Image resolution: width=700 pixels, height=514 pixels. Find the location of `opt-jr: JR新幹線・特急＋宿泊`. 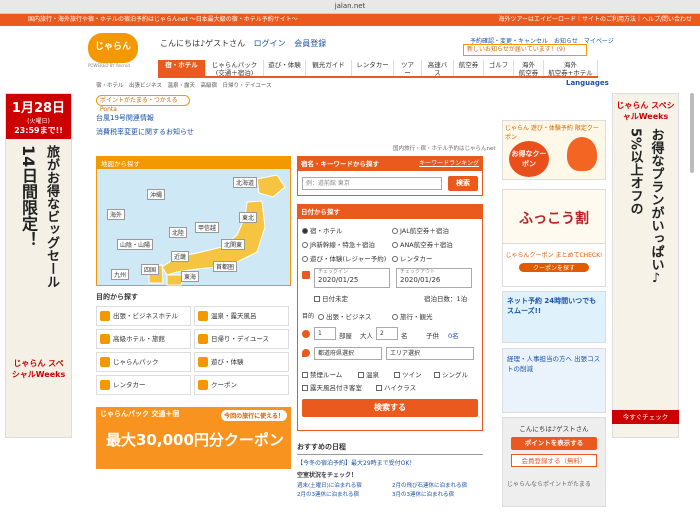

opt-jr: JR新幹線・特急＋宿泊 is located at coordinates (338, 244).